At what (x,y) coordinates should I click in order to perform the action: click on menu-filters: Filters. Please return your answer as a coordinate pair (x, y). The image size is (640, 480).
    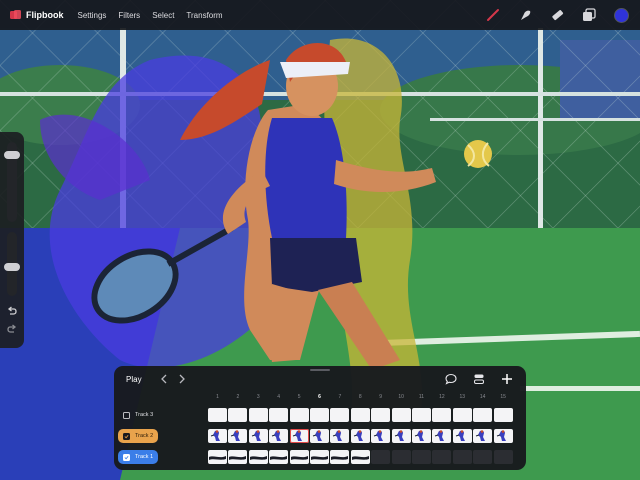
    Looking at the image, I should click on (129, 15).